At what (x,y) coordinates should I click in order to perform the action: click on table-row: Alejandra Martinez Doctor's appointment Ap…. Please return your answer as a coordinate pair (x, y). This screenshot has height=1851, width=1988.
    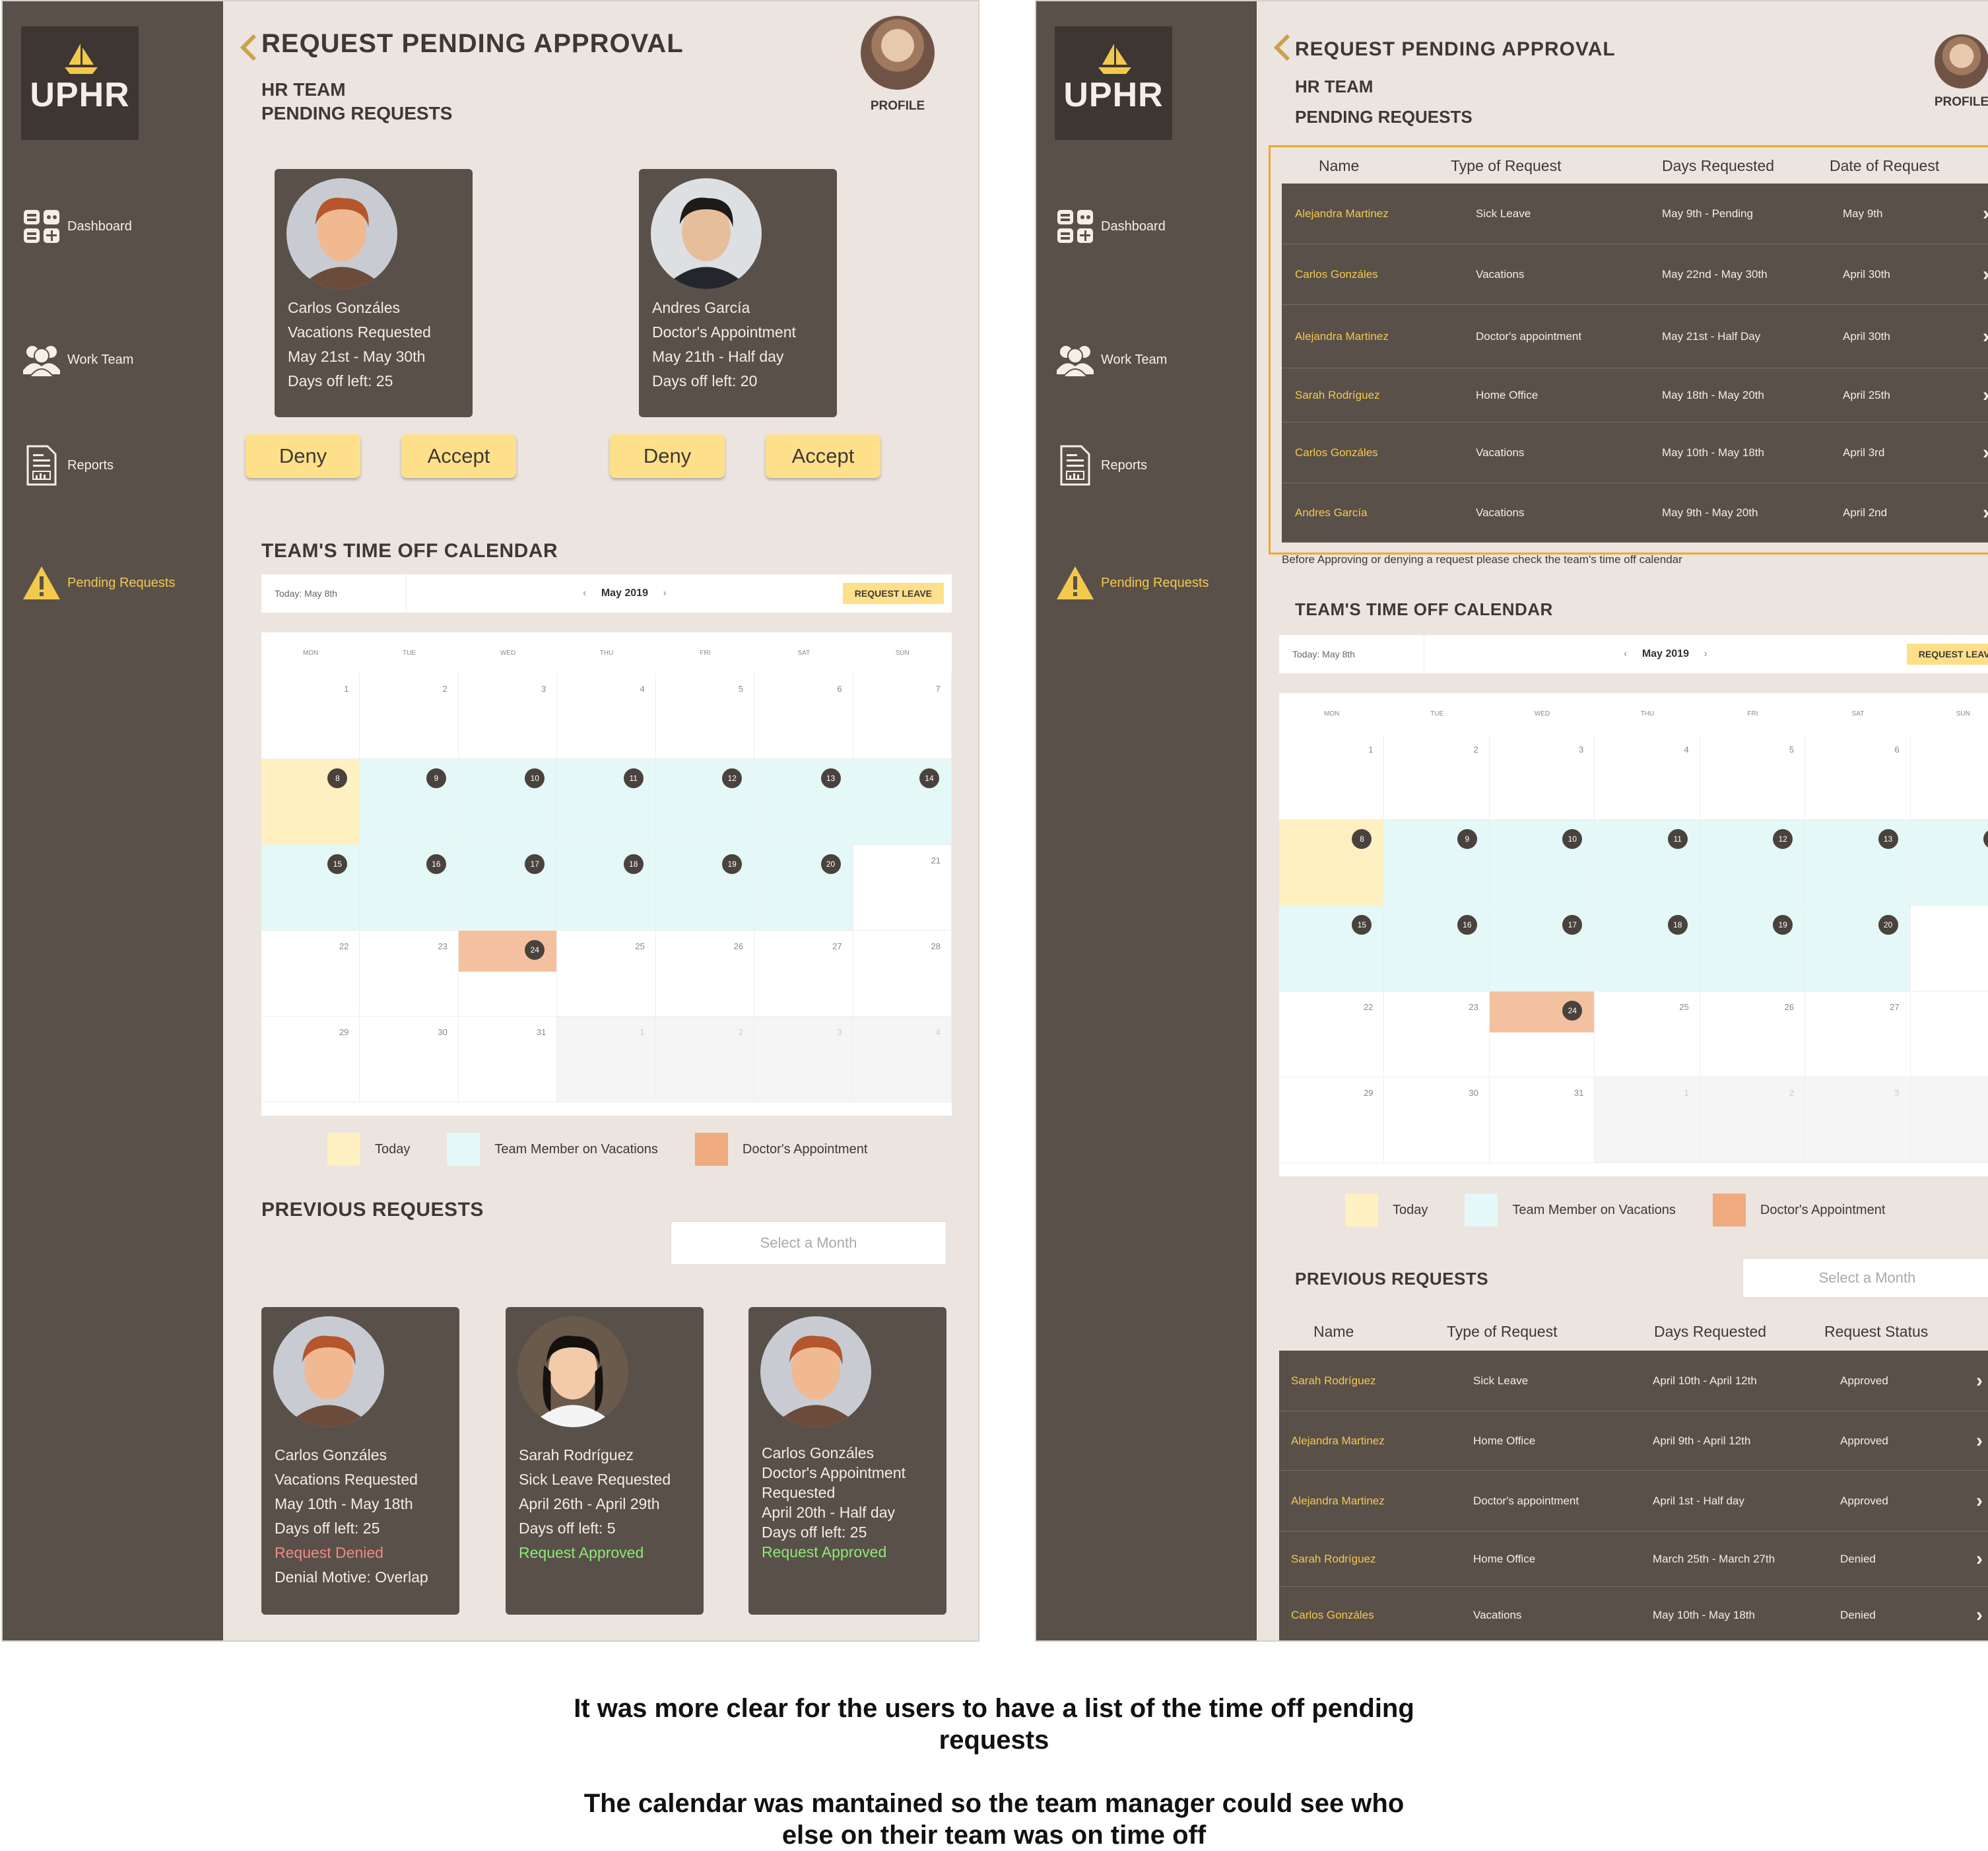
    Looking at the image, I should click on (1633, 1501).